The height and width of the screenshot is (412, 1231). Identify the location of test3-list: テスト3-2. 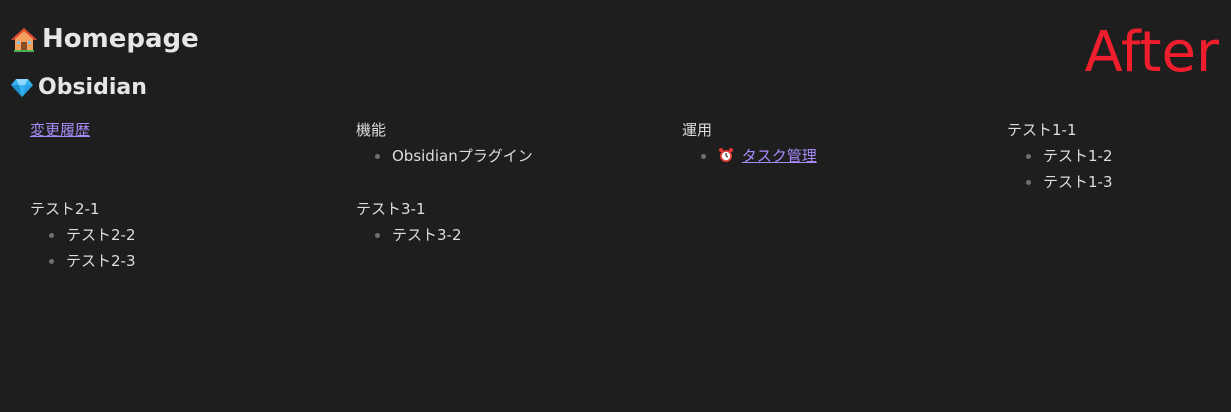
(409, 235).